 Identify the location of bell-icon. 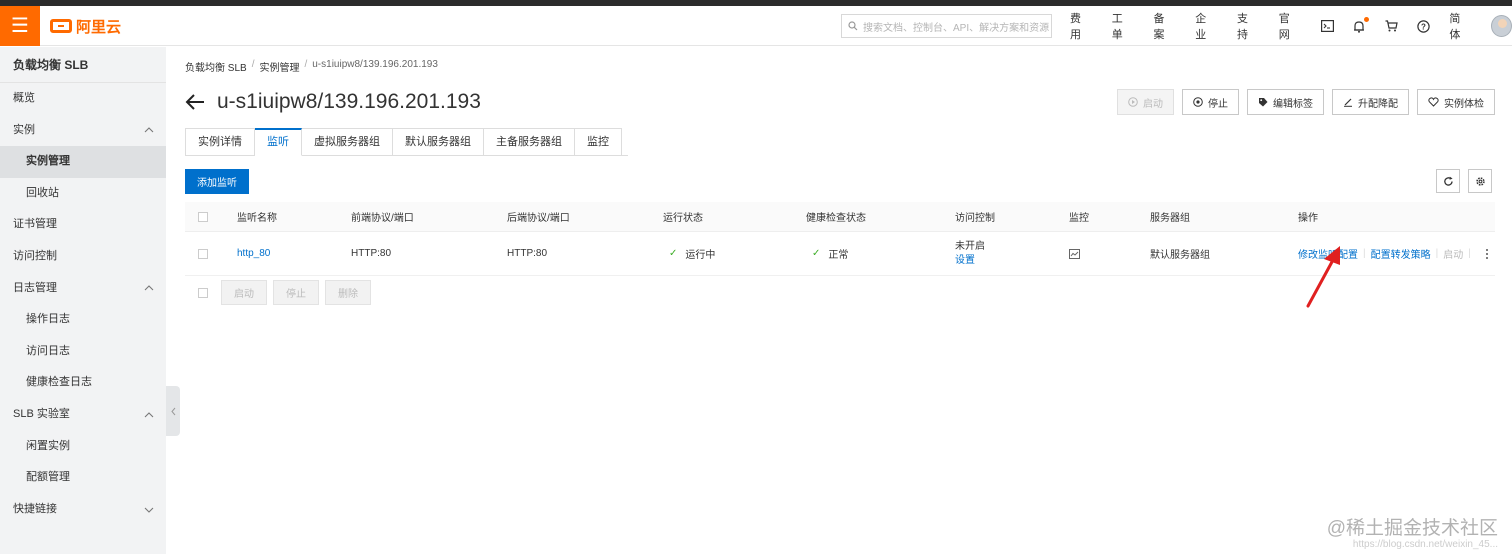
(1361, 25).